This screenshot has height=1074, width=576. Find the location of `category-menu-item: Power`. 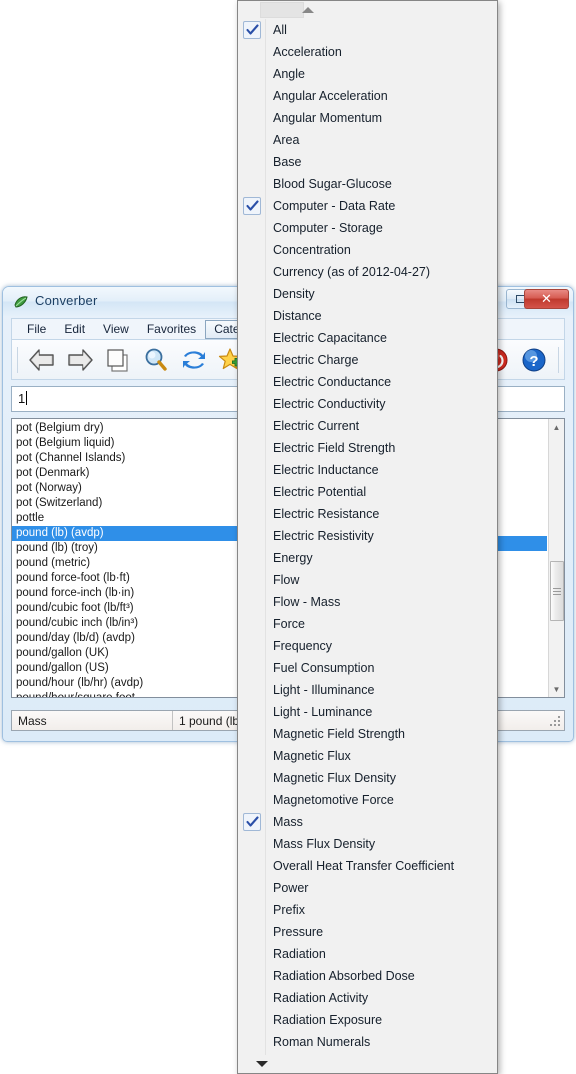

category-menu-item: Power is located at coordinates (367, 888).